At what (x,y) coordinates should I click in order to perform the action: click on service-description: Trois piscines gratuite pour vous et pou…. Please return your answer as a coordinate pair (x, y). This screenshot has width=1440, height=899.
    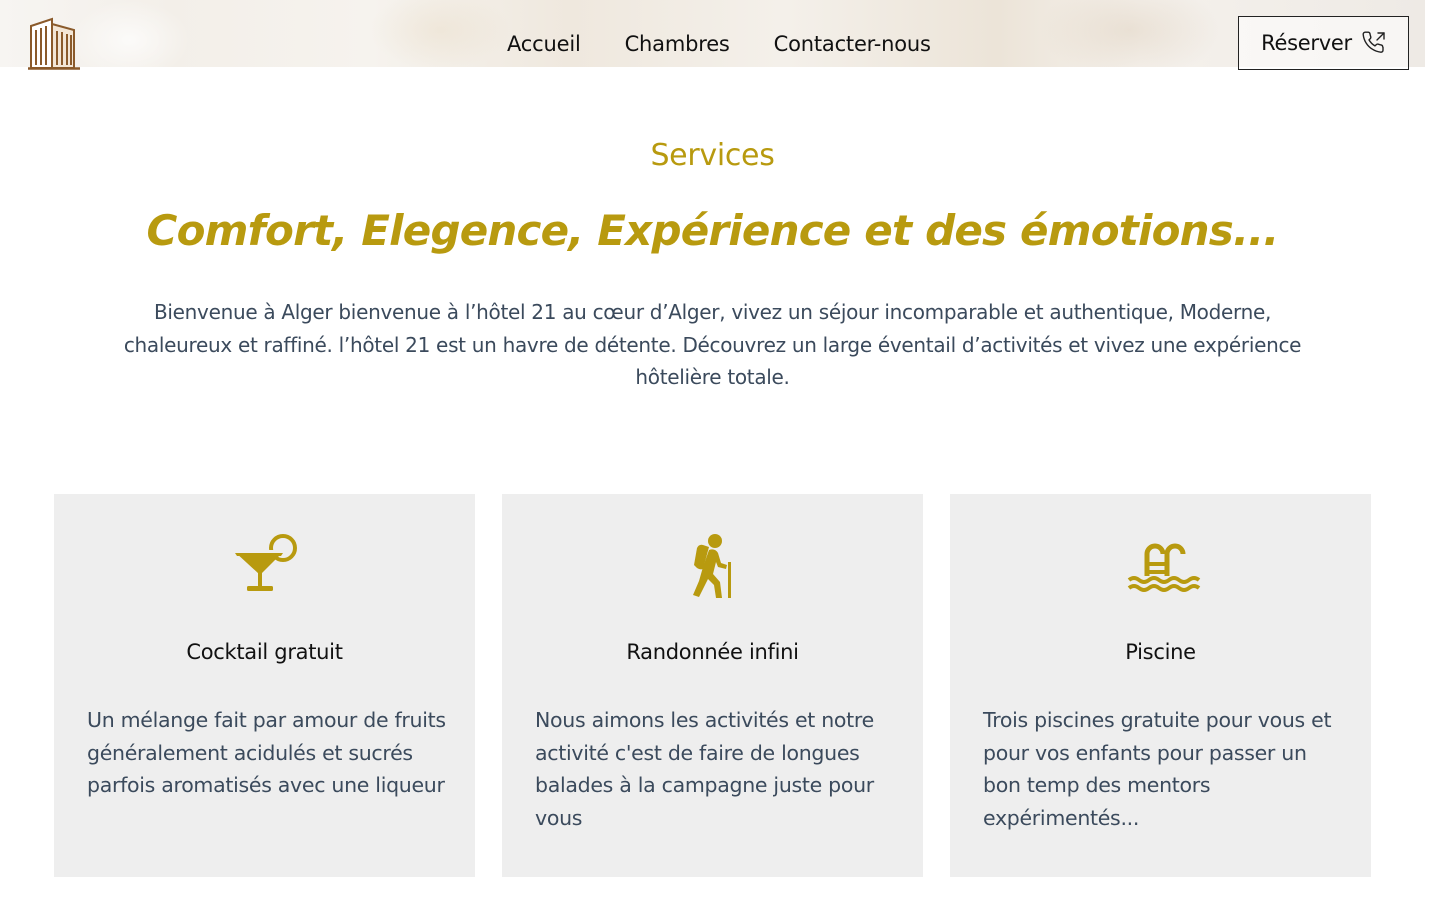
    Looking at the image, I should click on (1157, 769).